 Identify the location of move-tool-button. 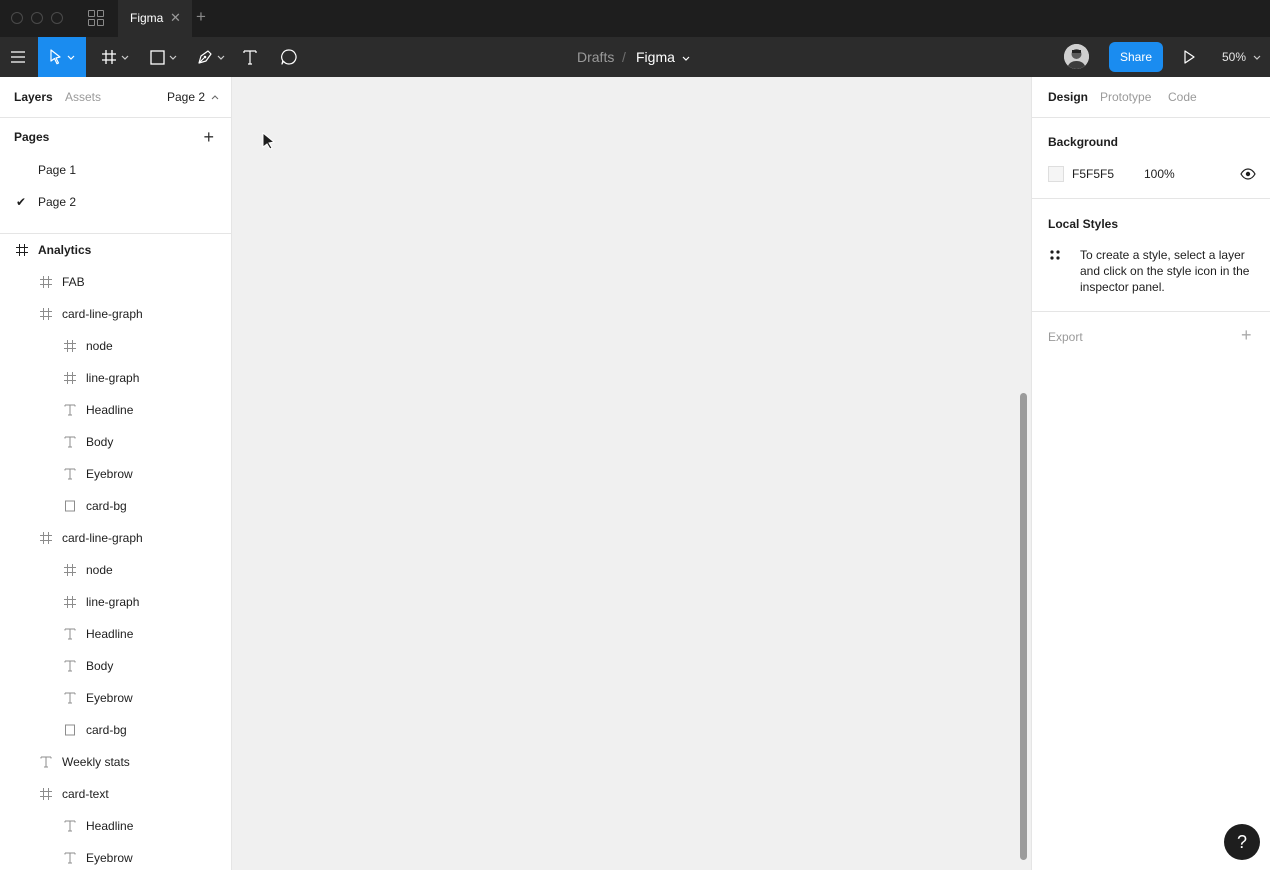
(62, 57).